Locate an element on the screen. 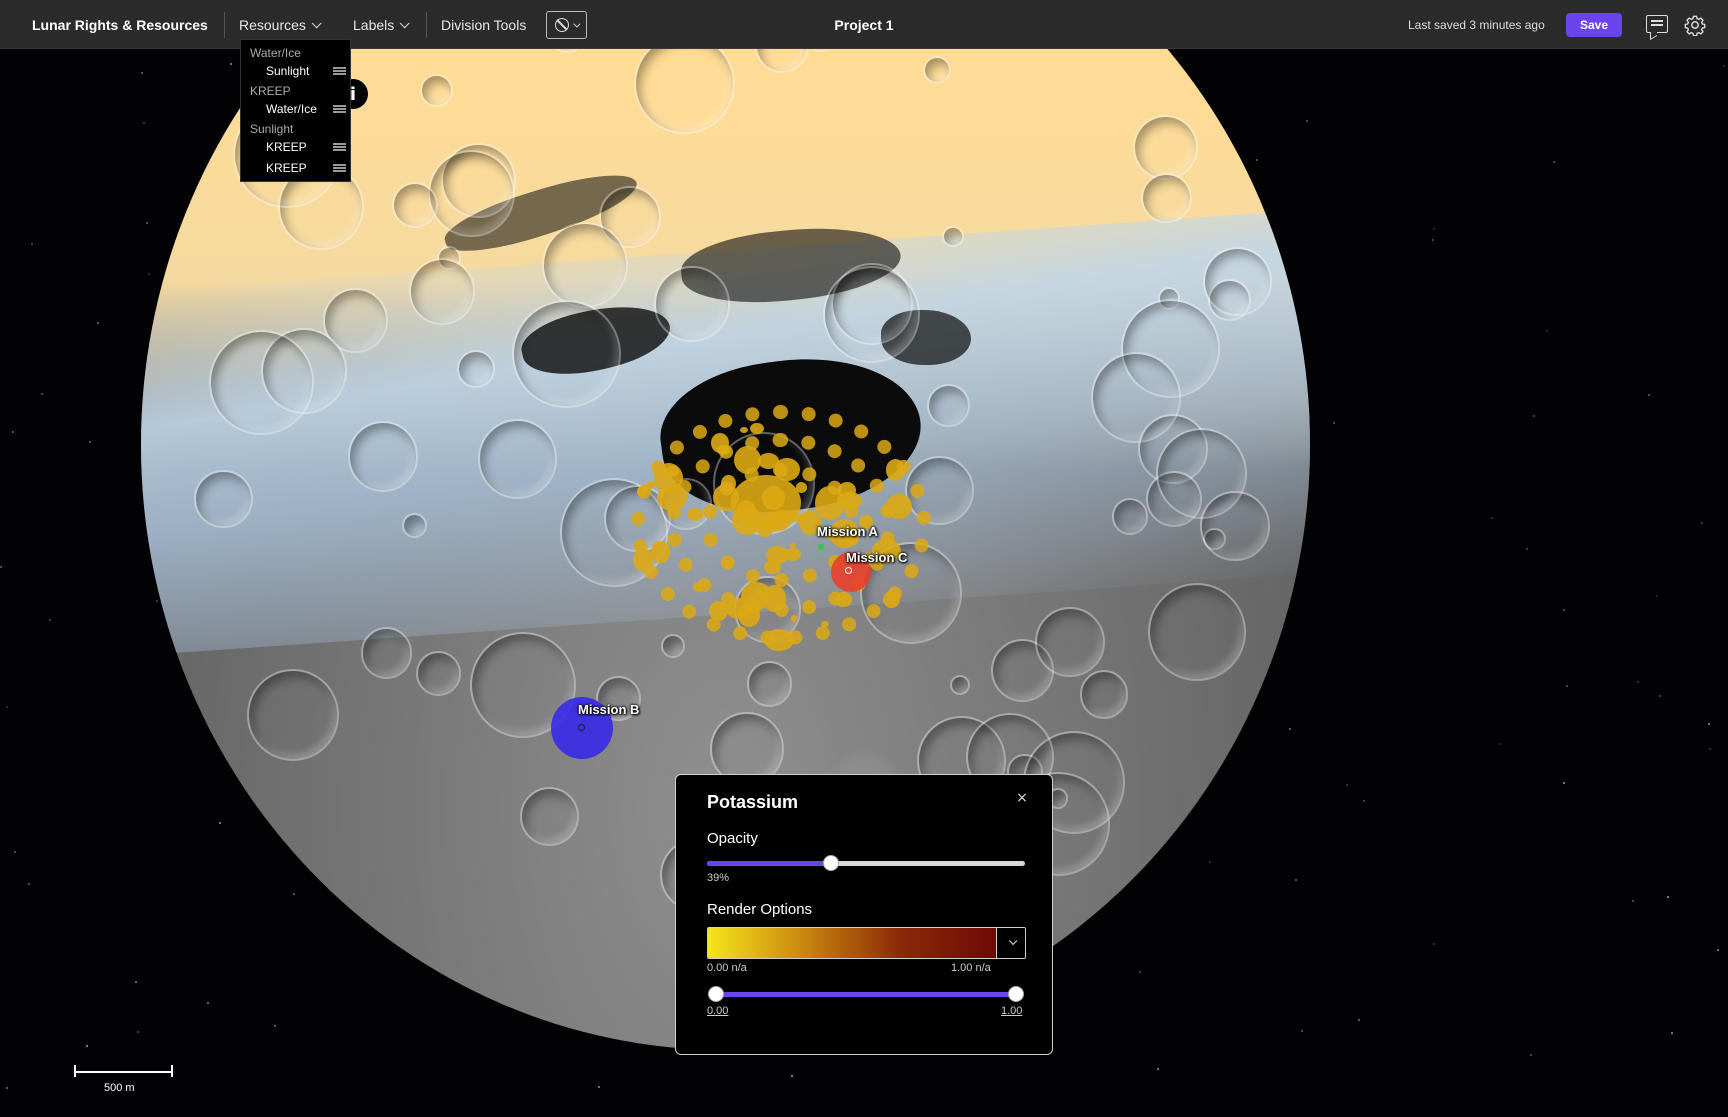  color-ramp-dropdown-button is located at coordinates (1010, 943).